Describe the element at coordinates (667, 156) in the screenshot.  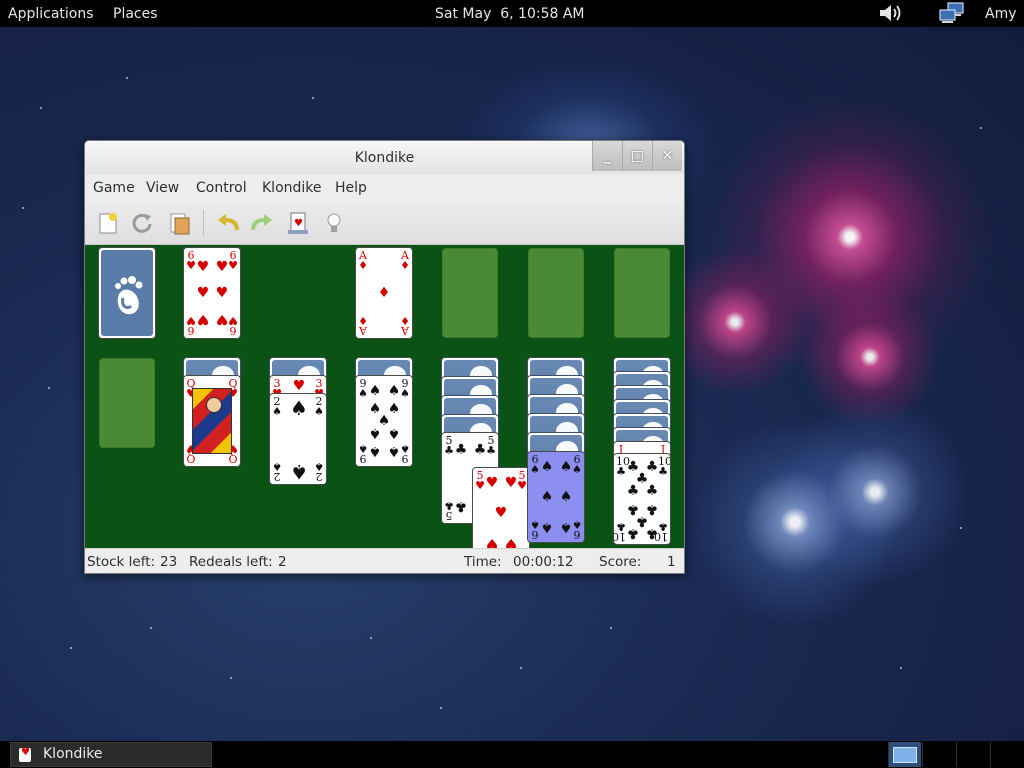
I see `close-button: ✕` at that location.